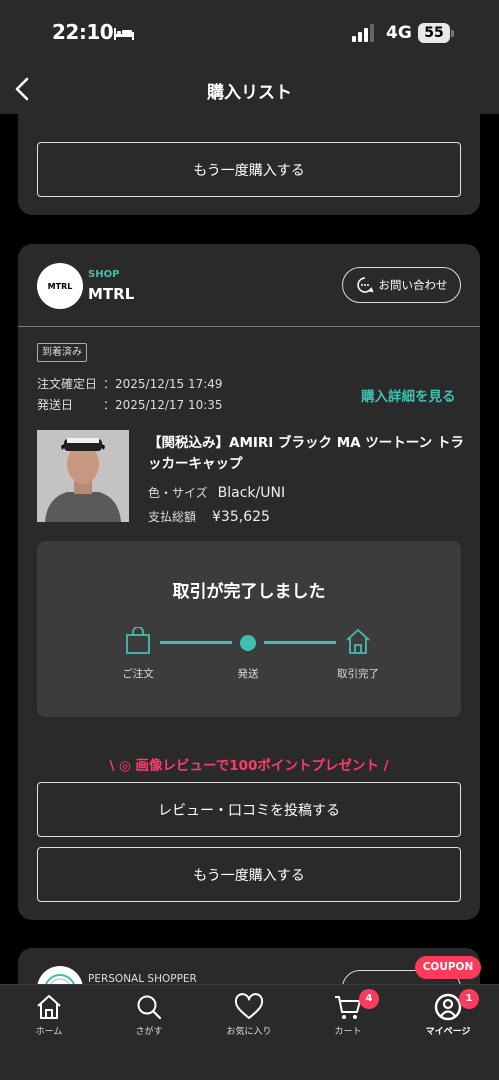  I want to click on battery-level: 55, so click(434, 33).